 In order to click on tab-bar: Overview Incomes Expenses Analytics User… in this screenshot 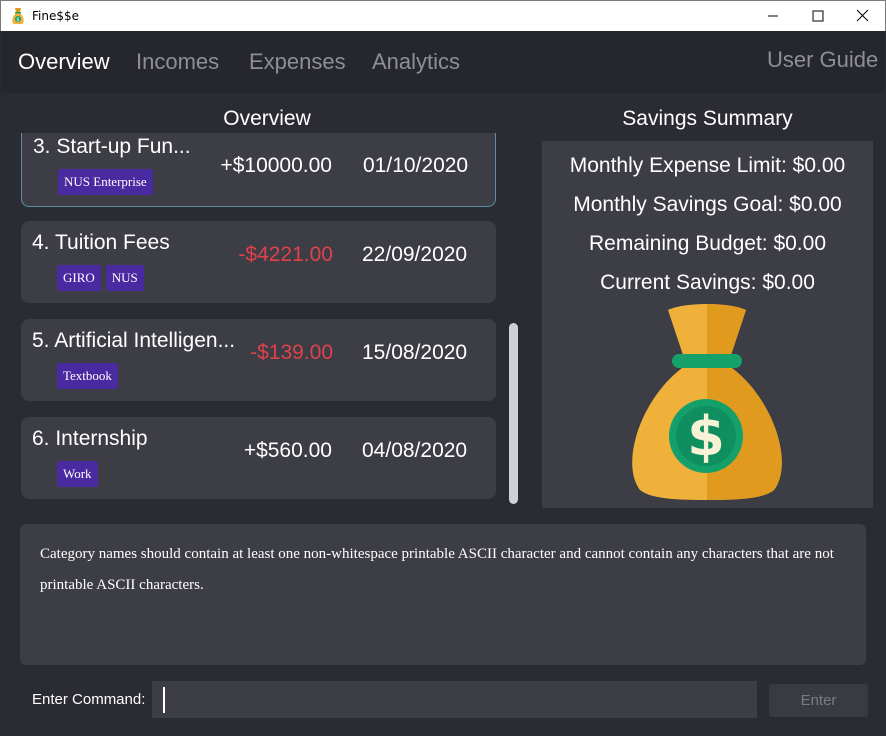, I will do `click(443, 62)`.